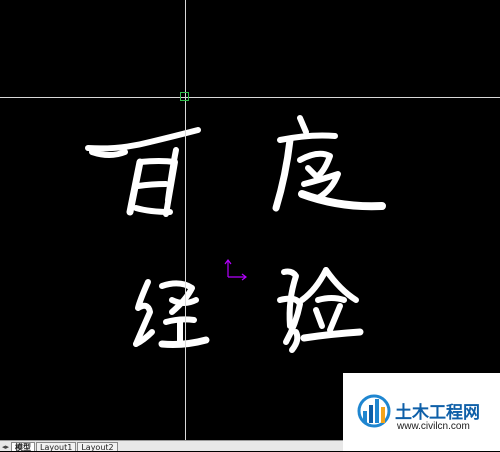 Image resolution: width=500 pixels, height=452 pixels. I want to click on watermark-url: www.civilcn.com, so click(433, 426).